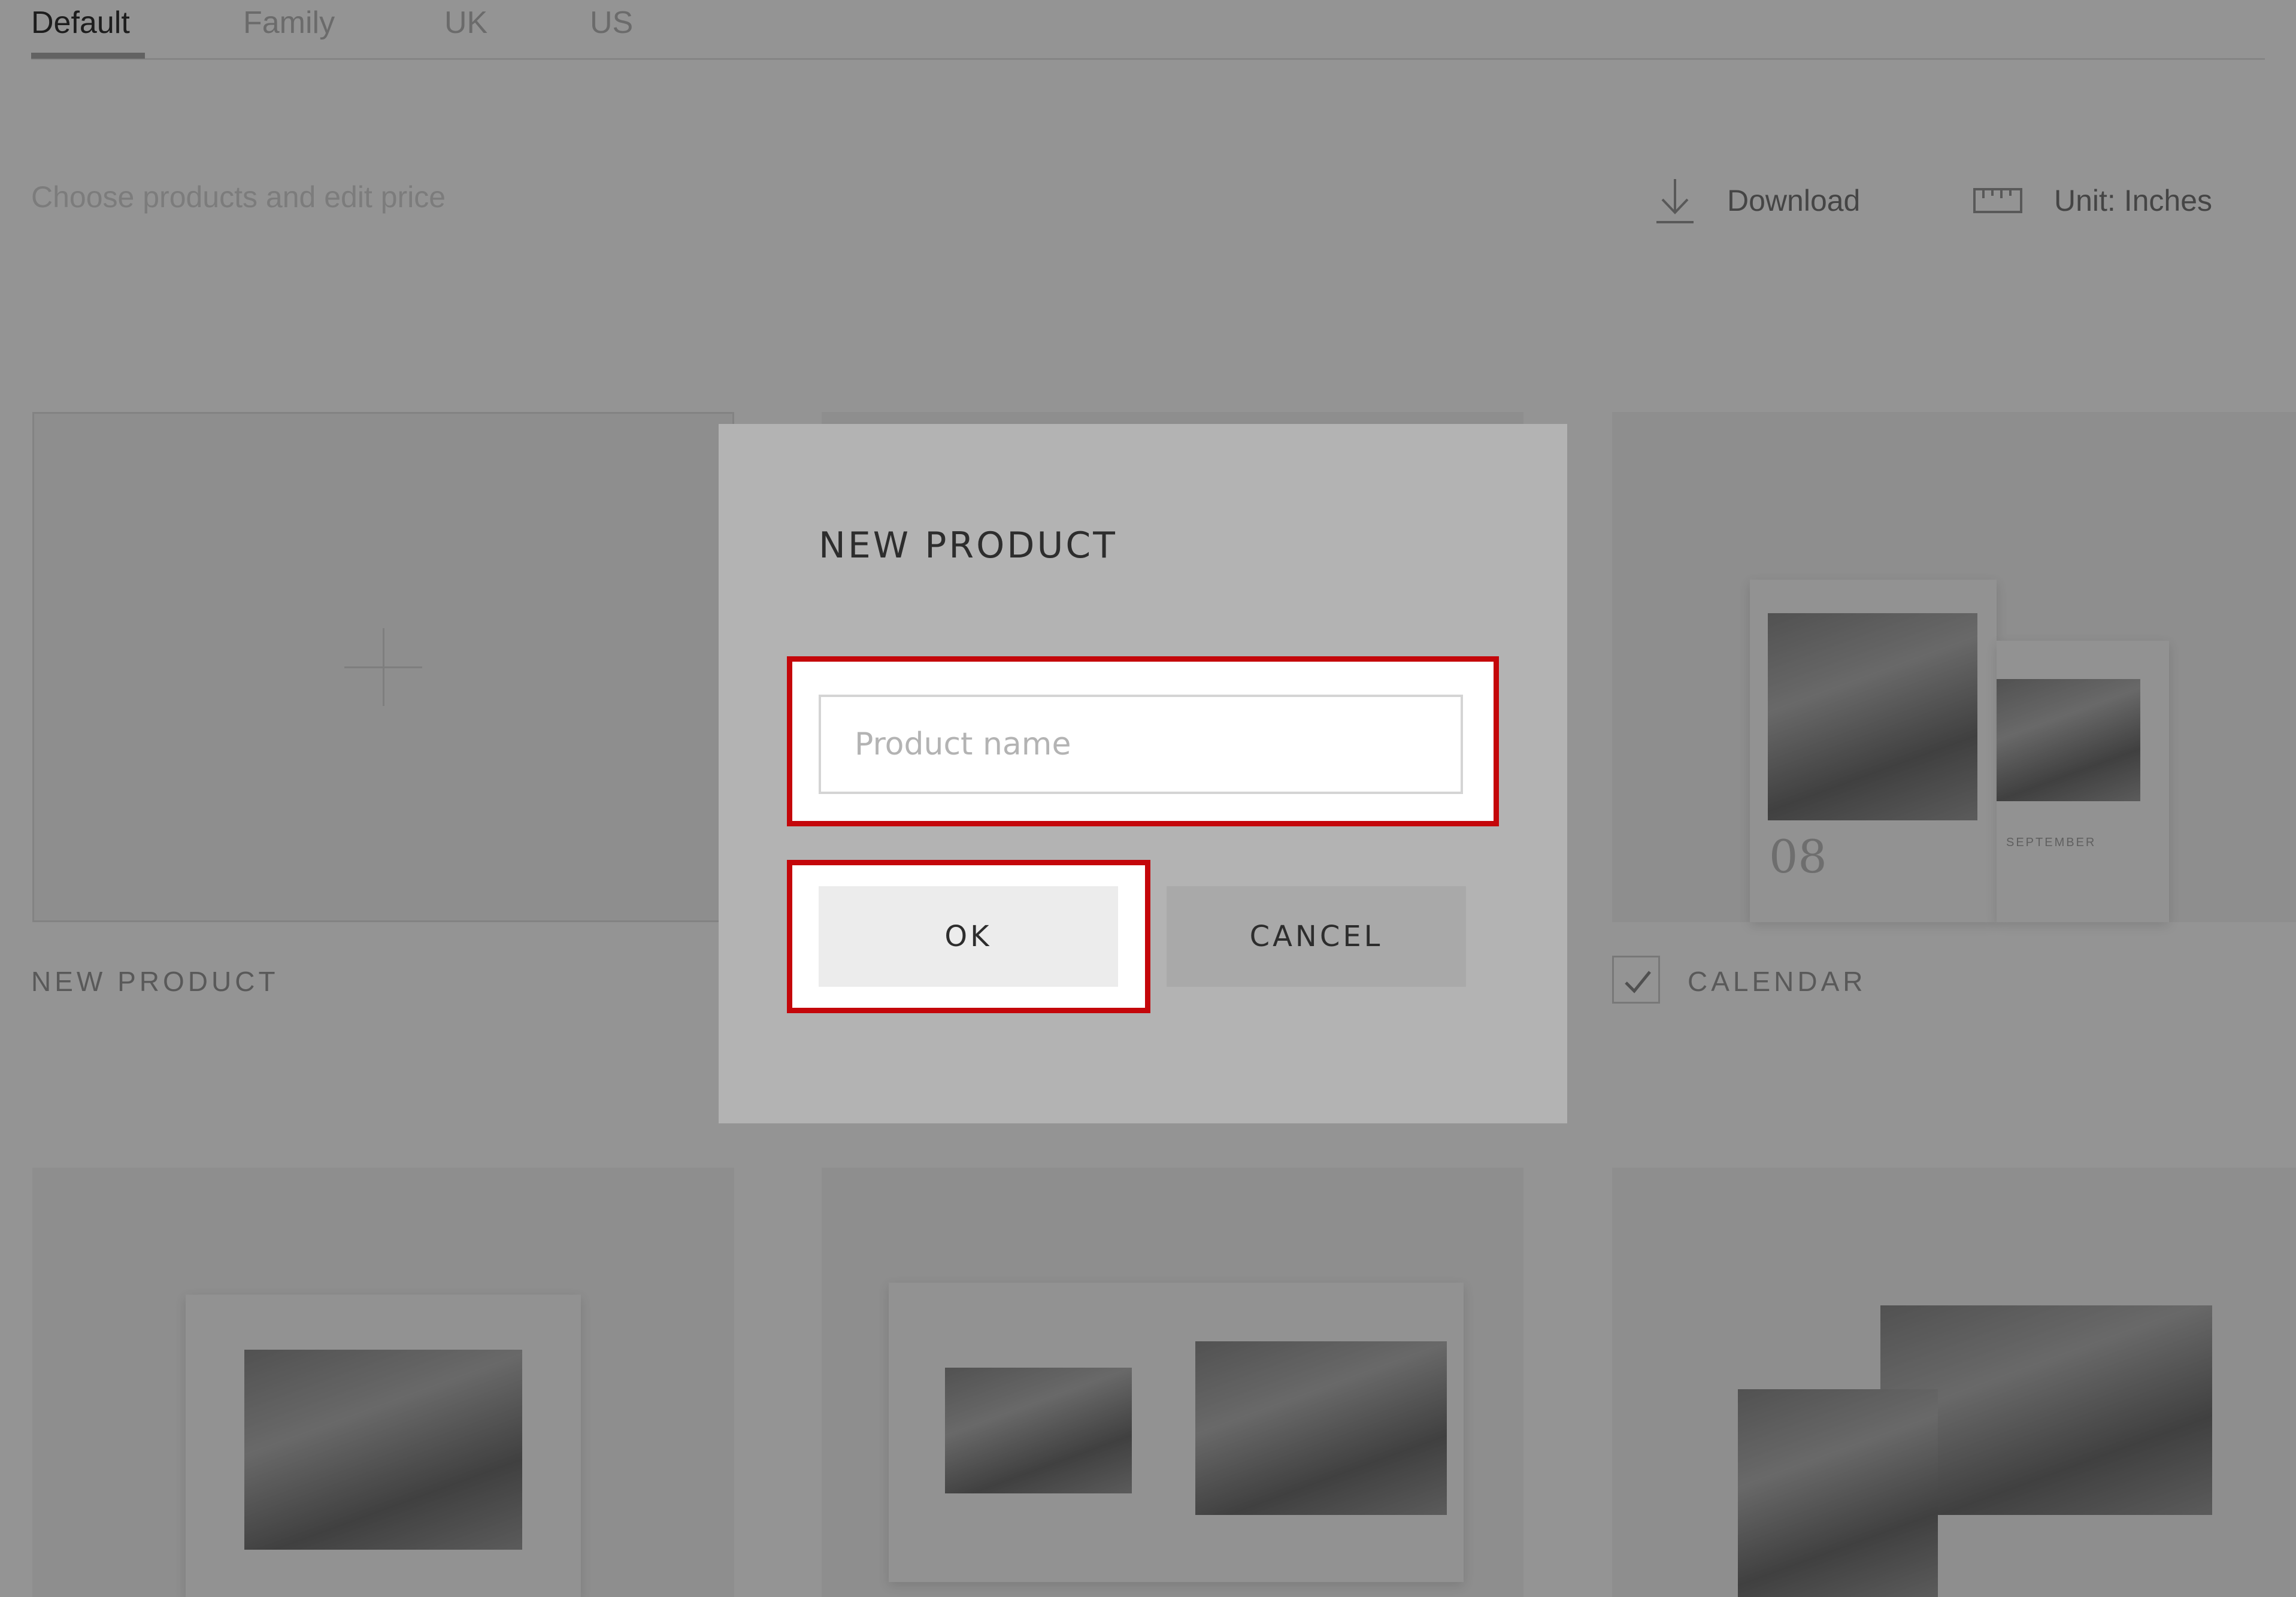 The height and width of the screenshot is (1597, 2296). What do you see at coordinates (968, 545) in the screenshot?
I see `dialog-title: NEW PRODUCT` at bounding box center [968, 545].